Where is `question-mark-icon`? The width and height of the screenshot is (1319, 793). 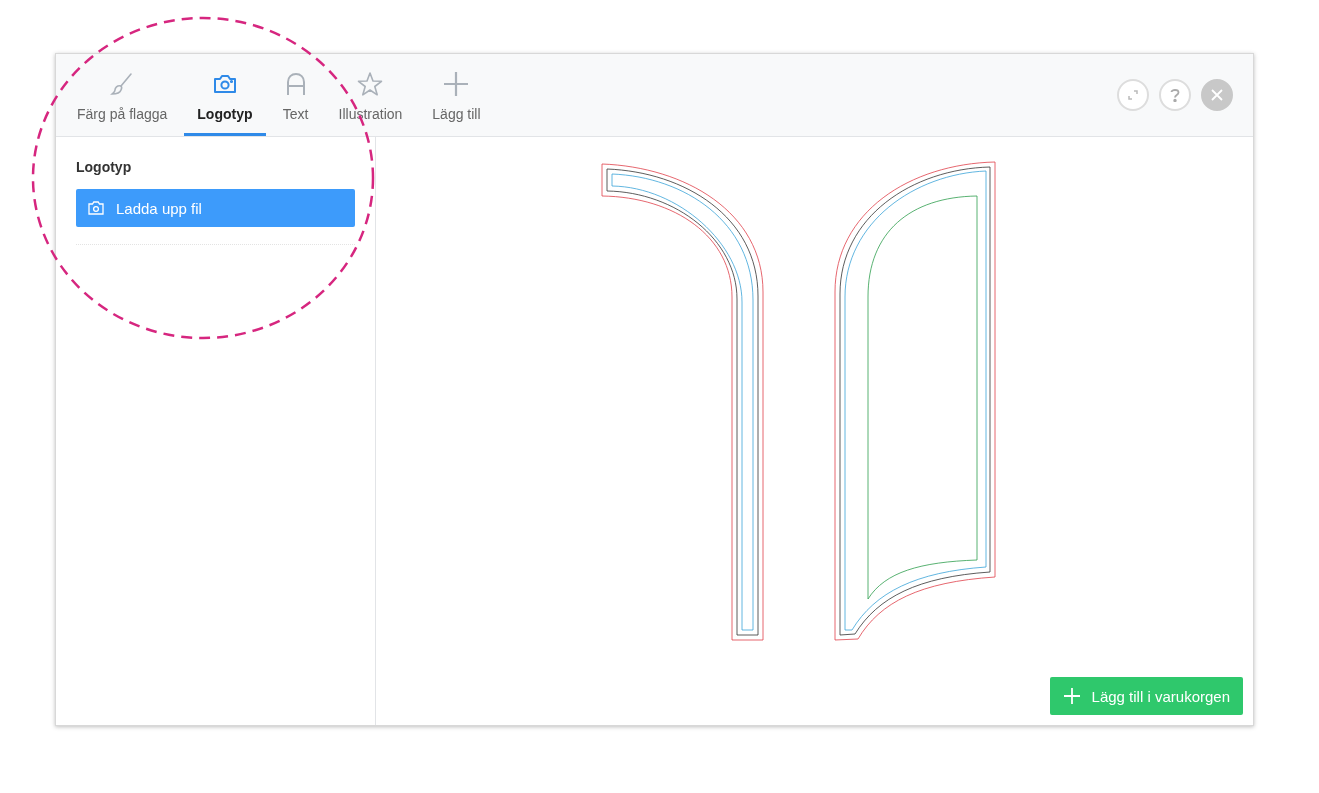 question-mark-icon is located at coordinates (1175, 95).